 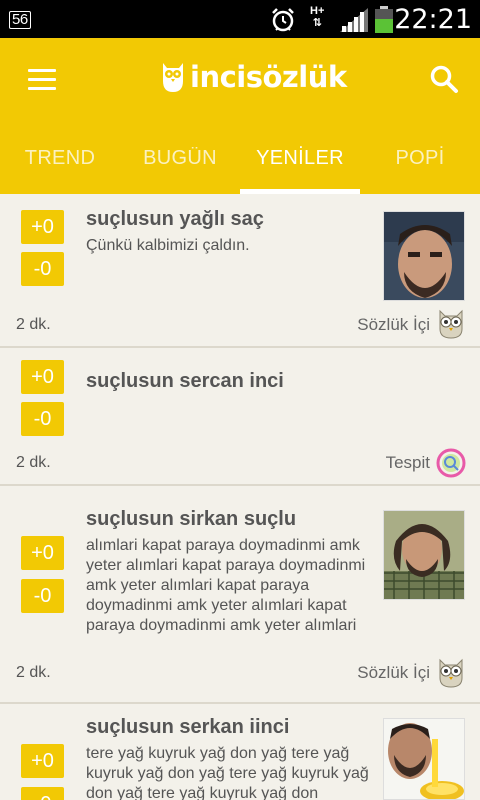 What do you see at coordinates (168, 245) in the screenshot?
I see `entry-body: Çünkü kalbimizi çaldın.` at bounding box center [168, 245].